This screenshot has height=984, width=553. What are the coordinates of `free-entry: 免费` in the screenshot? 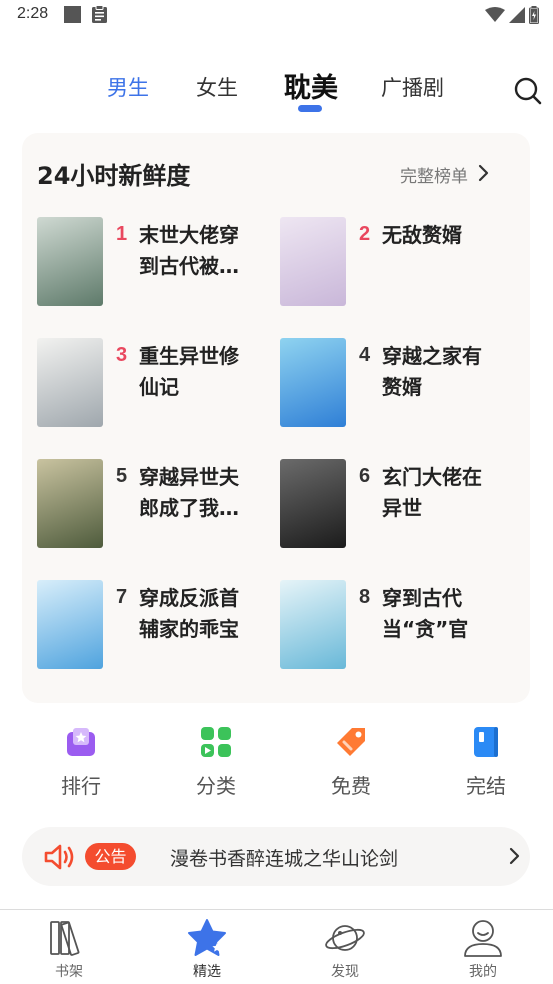 It's located at (351, 766).